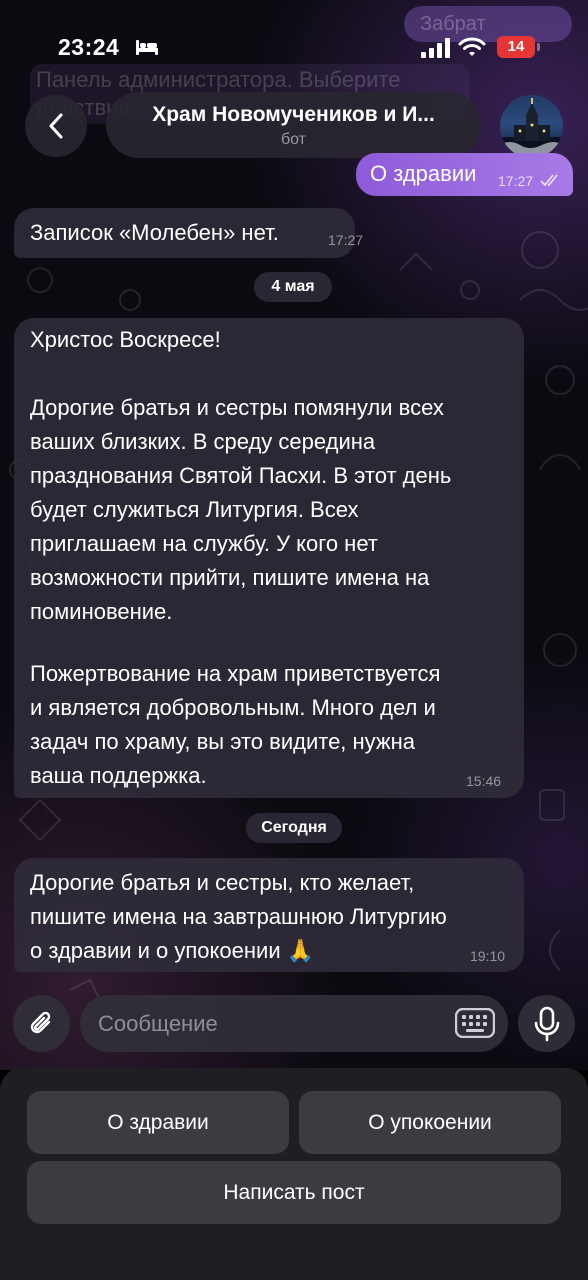 This screenshot has width=588, height=1280. Describe the element at coordinates (423, 173) in the screenshot. I see `message-text: О здравии` at that location.